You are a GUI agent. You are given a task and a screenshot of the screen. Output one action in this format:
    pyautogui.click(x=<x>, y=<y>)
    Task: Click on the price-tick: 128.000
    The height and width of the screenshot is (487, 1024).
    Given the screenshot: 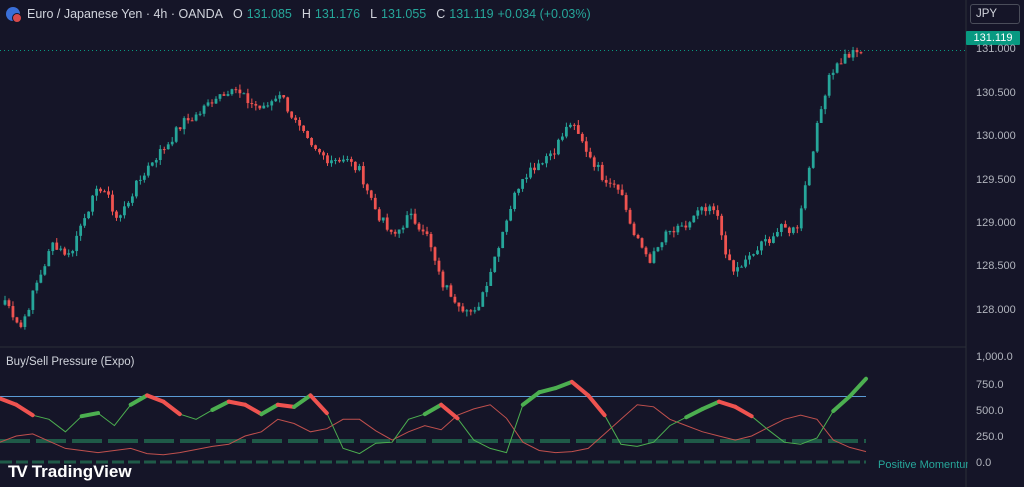 What is the action you would take?
    pyautogui.click(x=996, y=310)
    